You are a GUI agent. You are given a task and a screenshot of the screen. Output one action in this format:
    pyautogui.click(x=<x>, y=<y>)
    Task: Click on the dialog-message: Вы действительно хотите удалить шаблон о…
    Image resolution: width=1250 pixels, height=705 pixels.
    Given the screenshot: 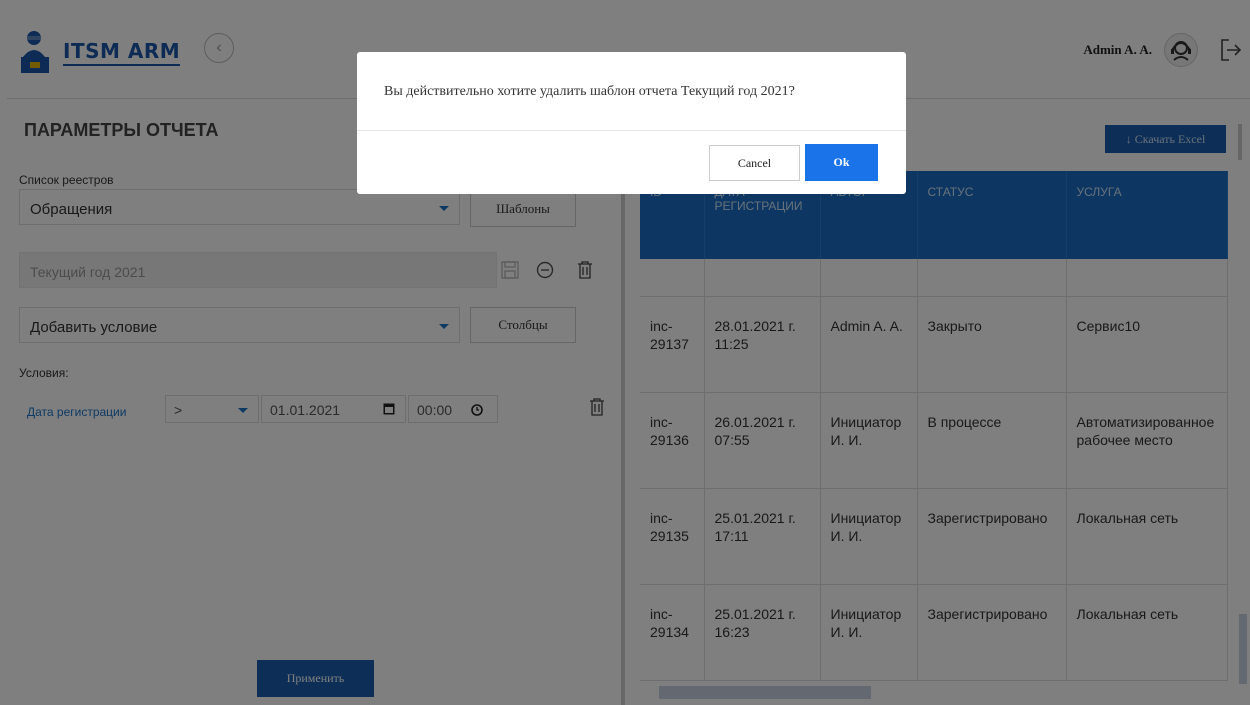 What is the action you would take?
    pyautogui.click(x=589, y=91)
    